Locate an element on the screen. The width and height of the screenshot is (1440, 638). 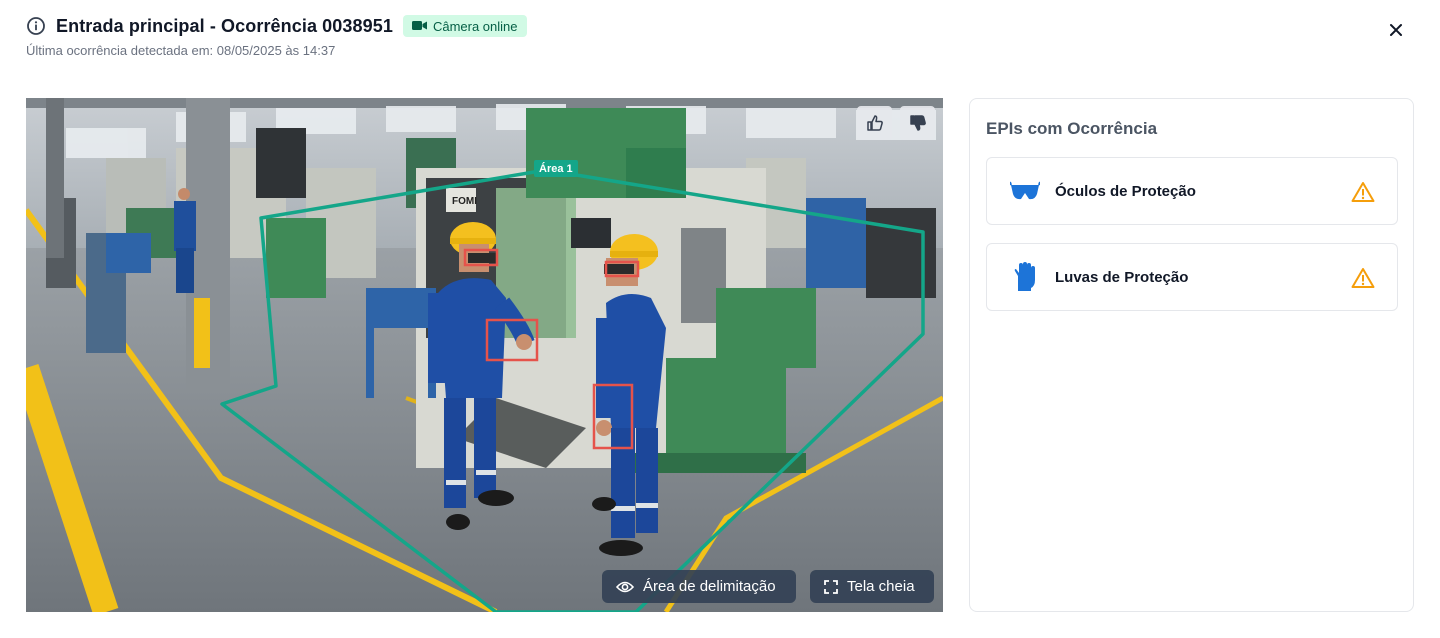
fullscreen-icon is located at coordinates (831, 586).